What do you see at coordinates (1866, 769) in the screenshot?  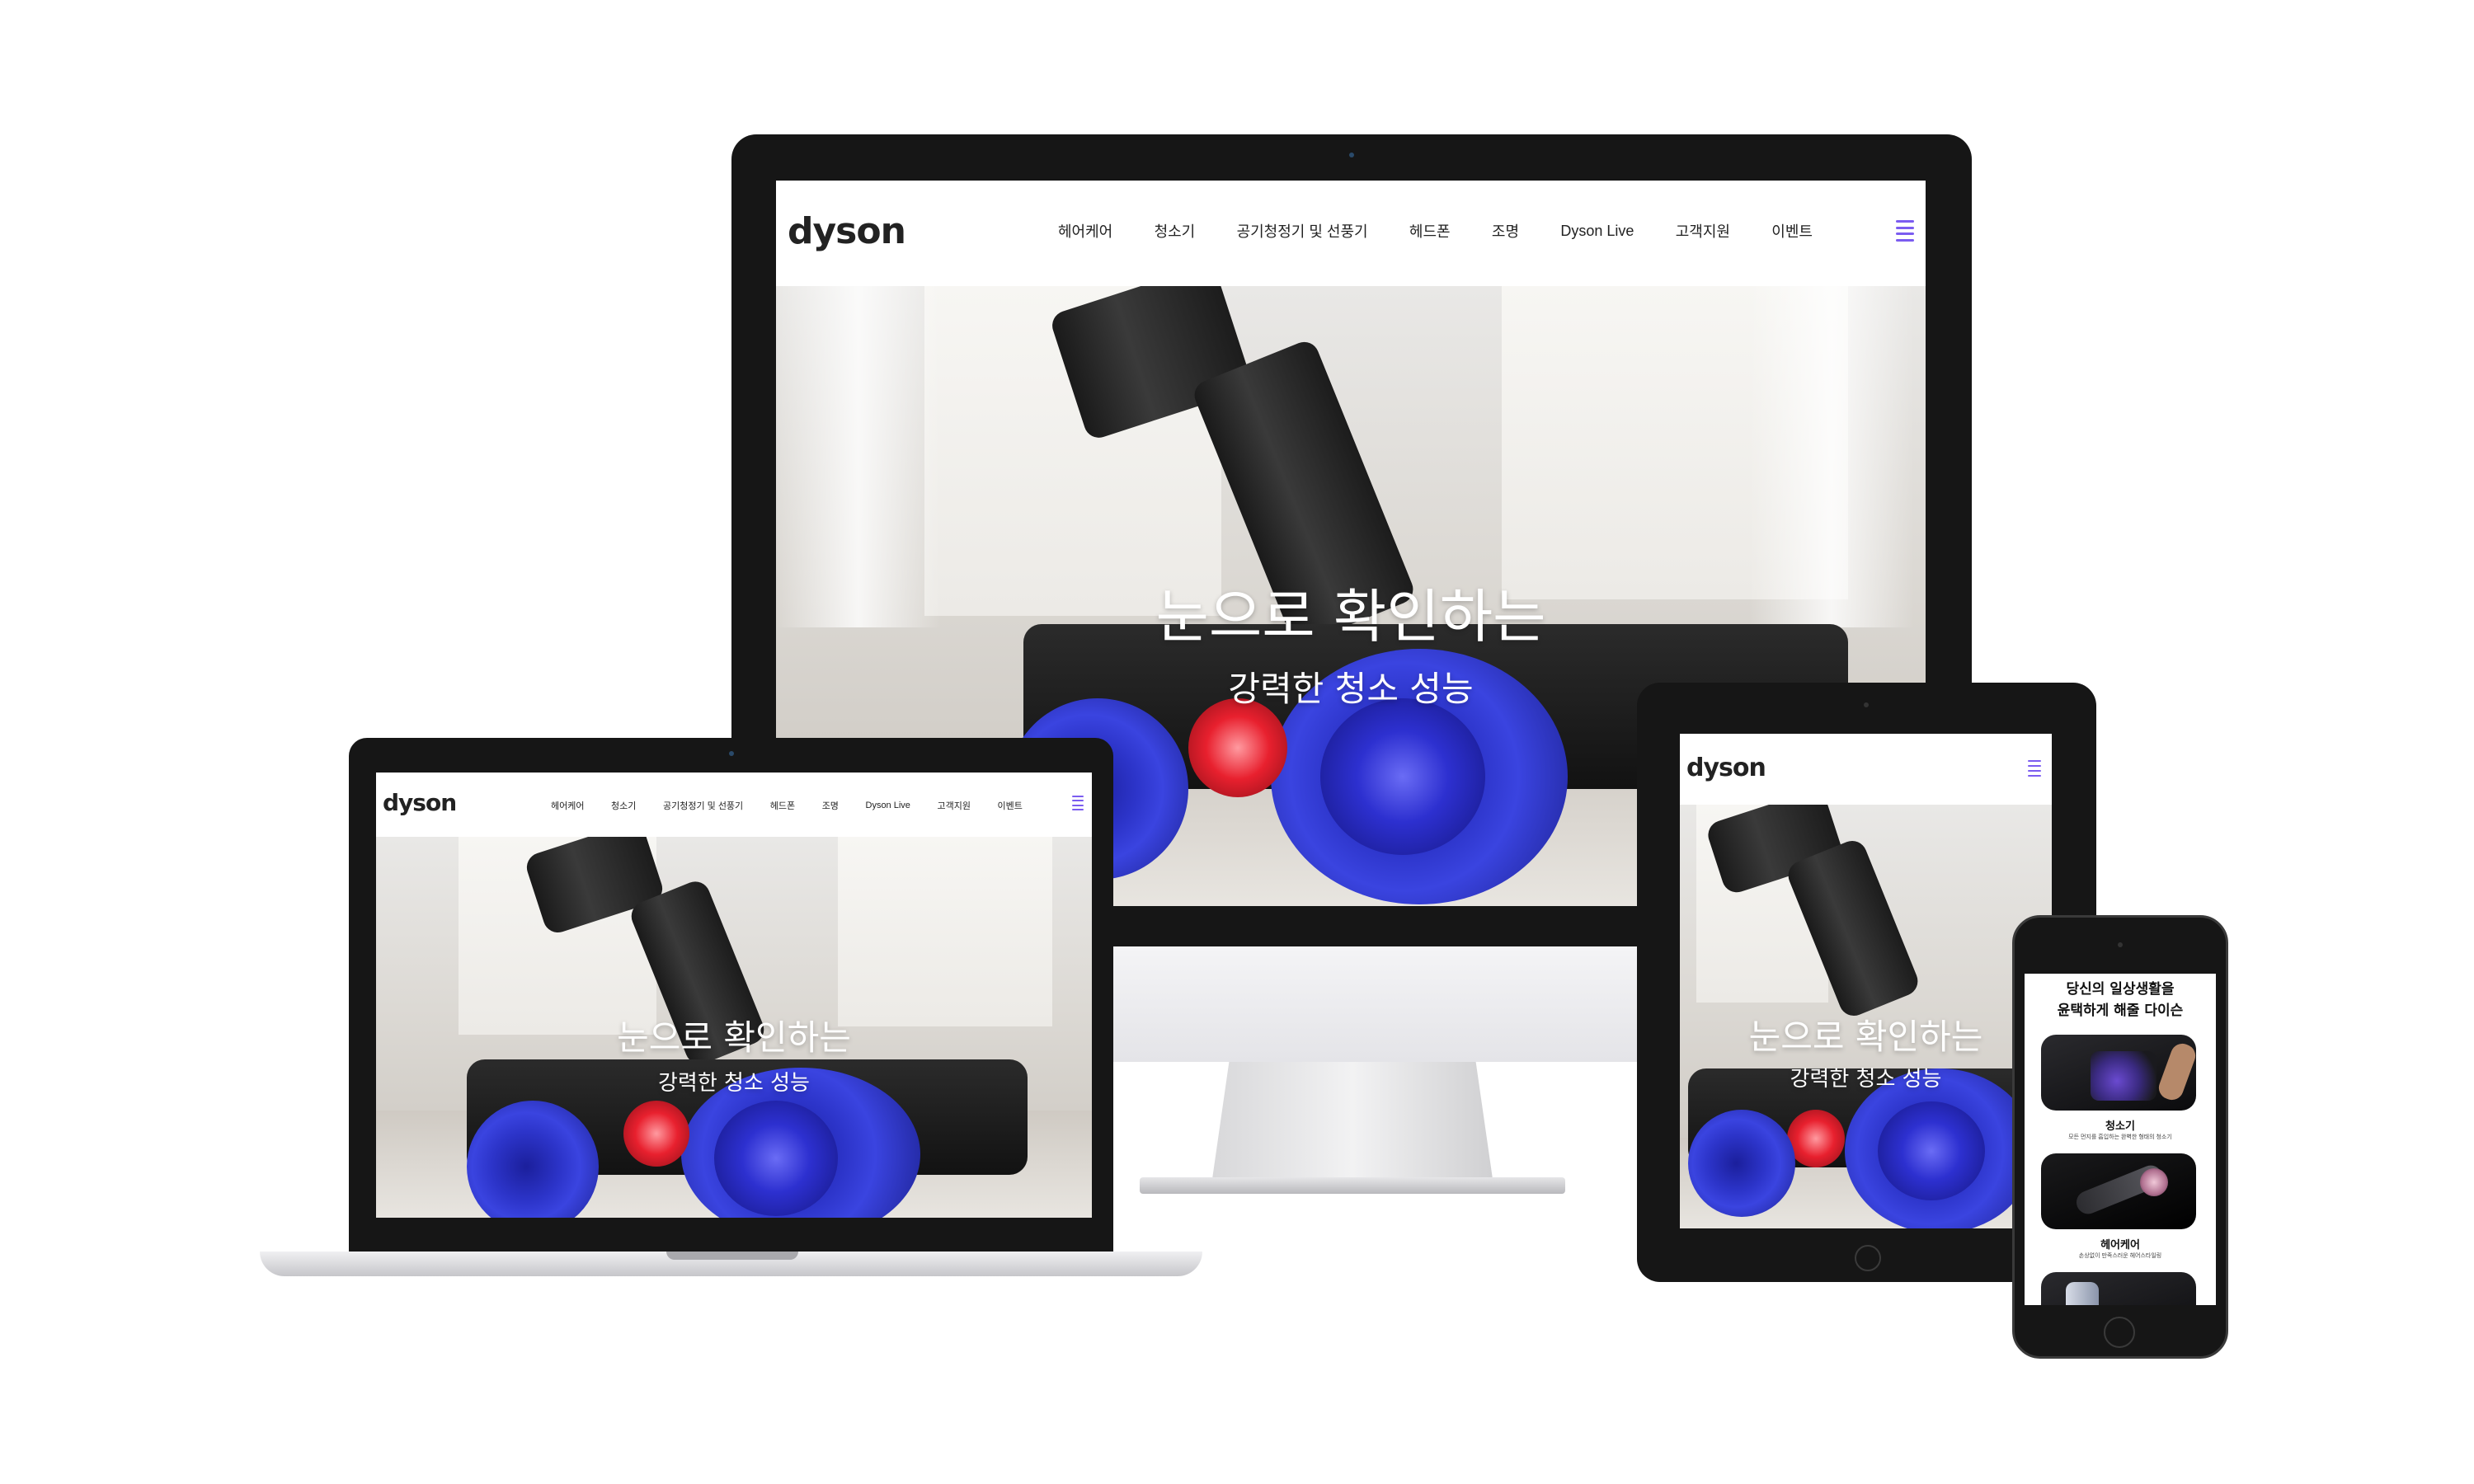 I see `tablet-nav-bar: dyson` at bounding box center [1866, 769].